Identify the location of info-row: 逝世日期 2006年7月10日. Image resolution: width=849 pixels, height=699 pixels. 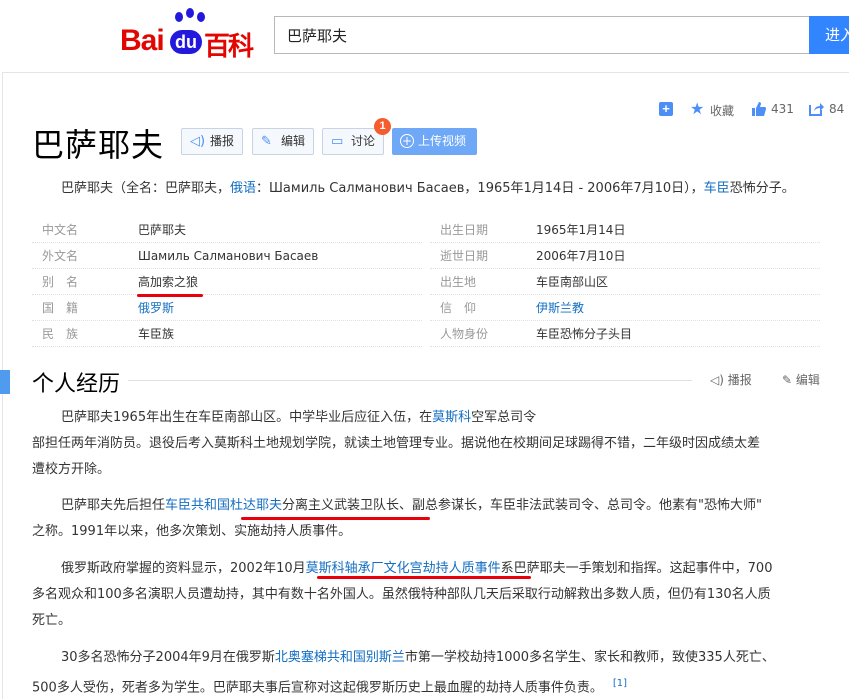
(625, 256).